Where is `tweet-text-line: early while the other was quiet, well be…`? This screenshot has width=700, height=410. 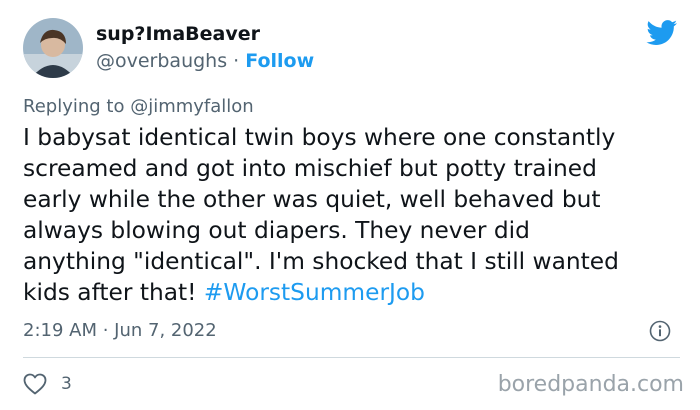 tweet-text-line: early while the other was quiet, well be… is located at coordinates (312, 199).